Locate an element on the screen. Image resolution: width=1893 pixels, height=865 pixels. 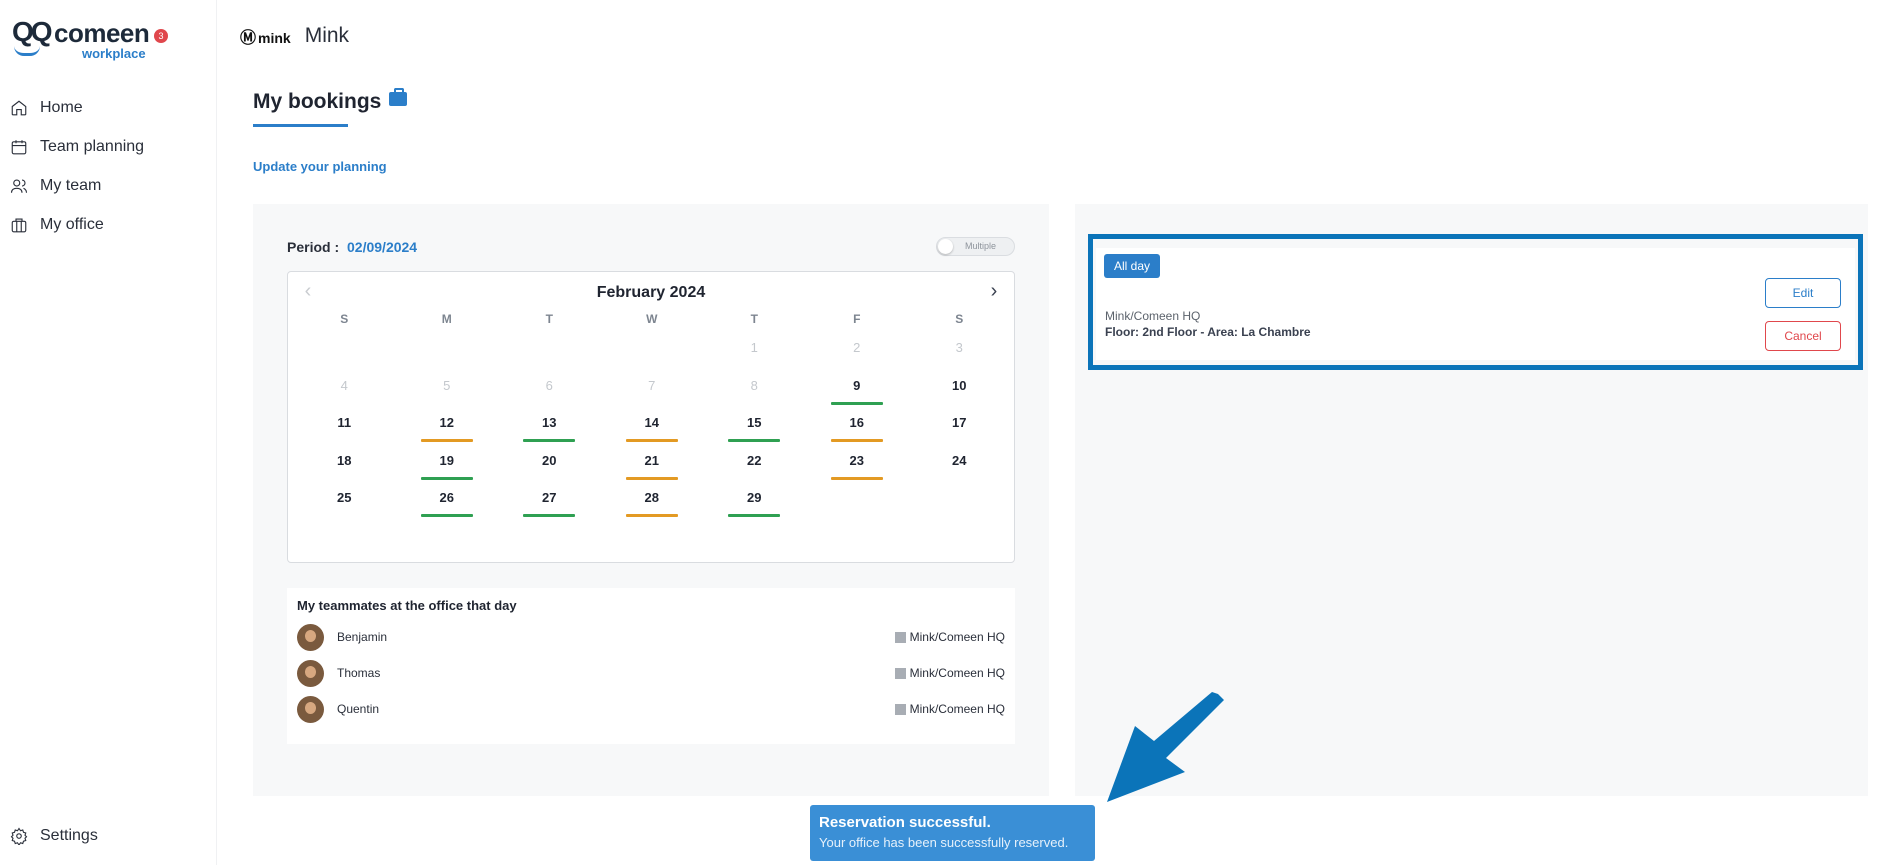
calendar-day: 21 is located at coordinates (652, 472).